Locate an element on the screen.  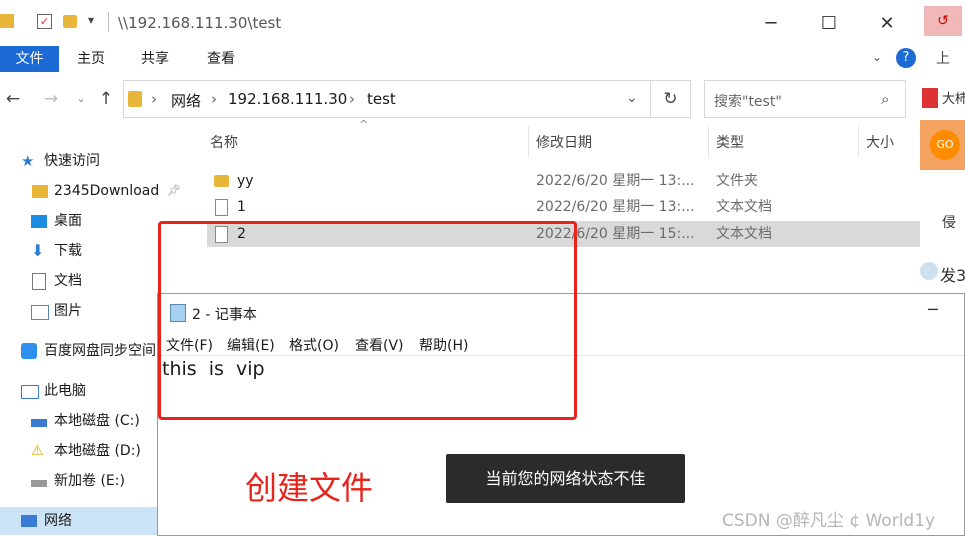
sidebar-item-label: 此电脑 is located at coordinates (65, 391).